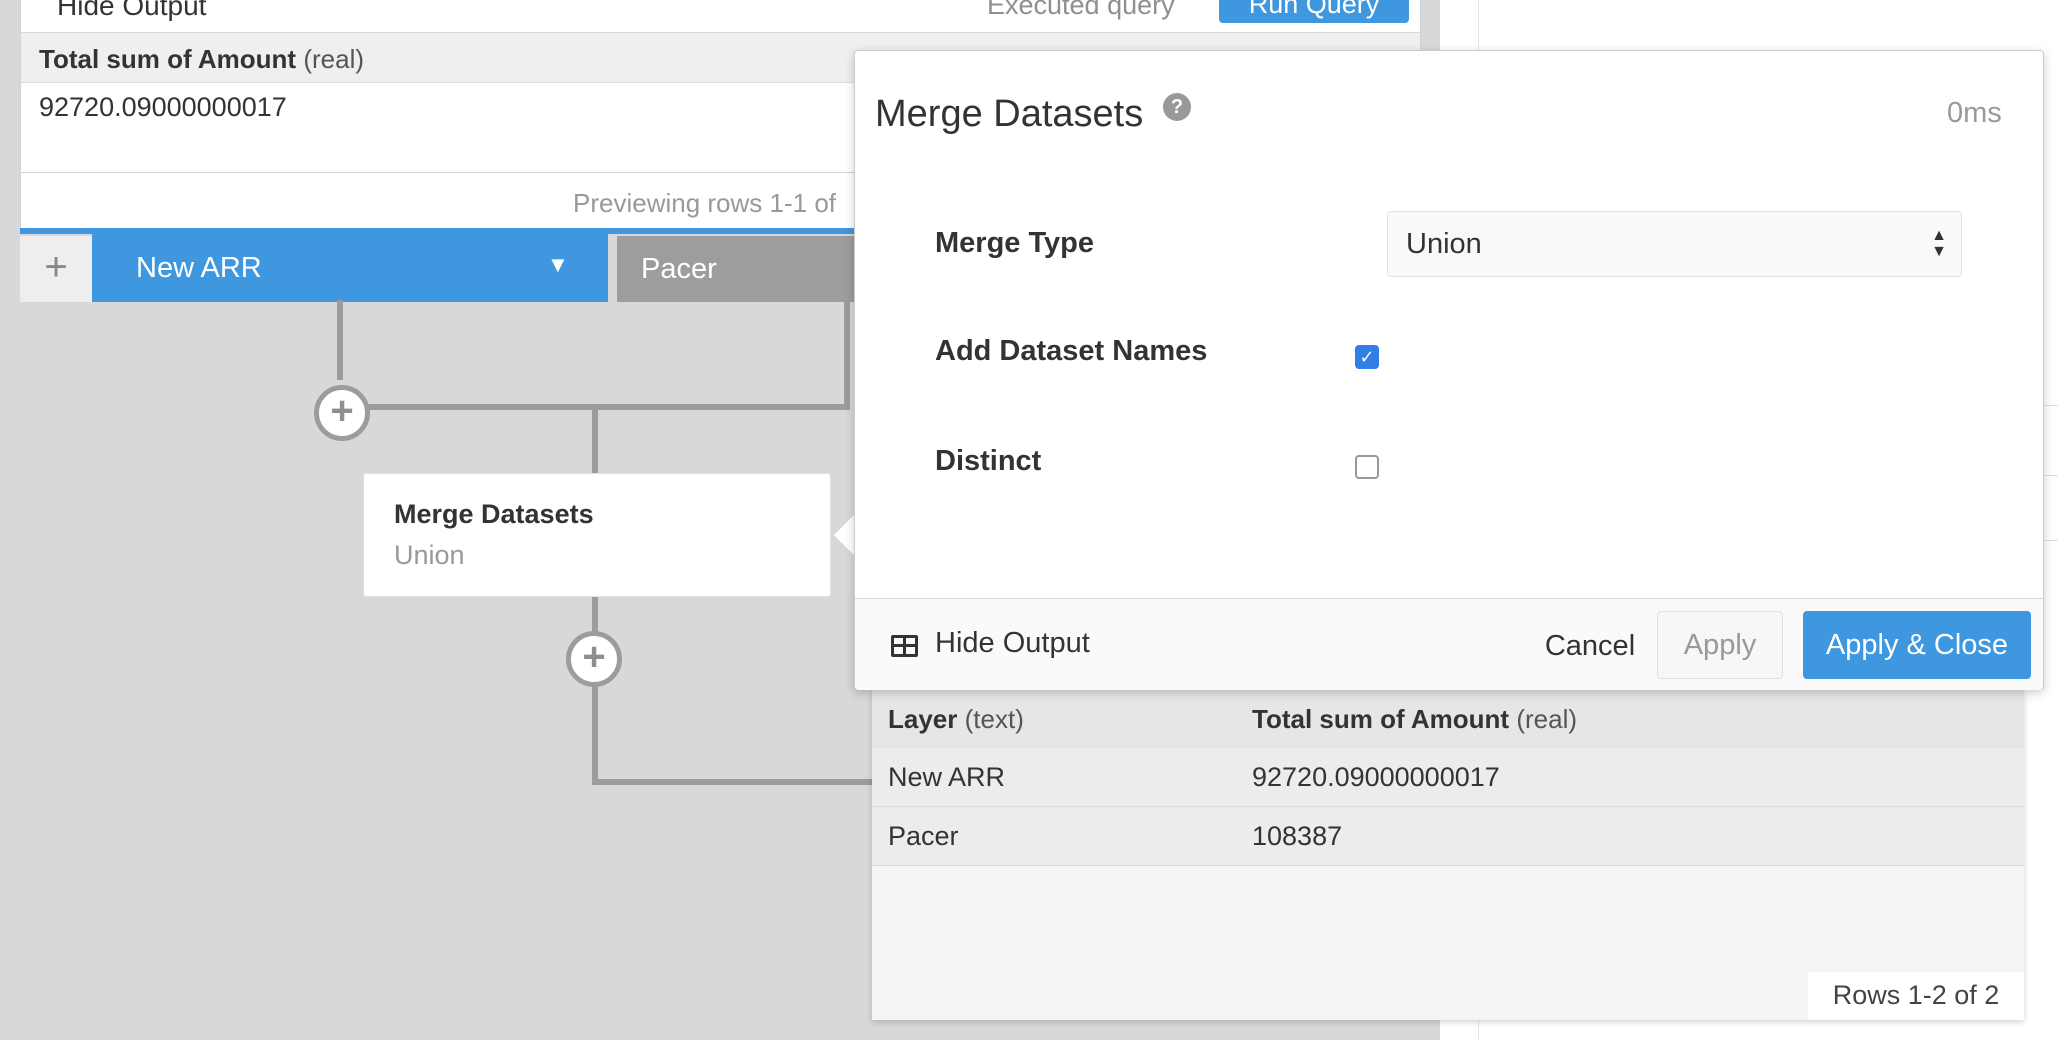 The height and width of the screenshot is (1040, 2058). Describe the element at coordinates (679, 269) in the screenshot. I see `tab-label: Pacer` at that location.